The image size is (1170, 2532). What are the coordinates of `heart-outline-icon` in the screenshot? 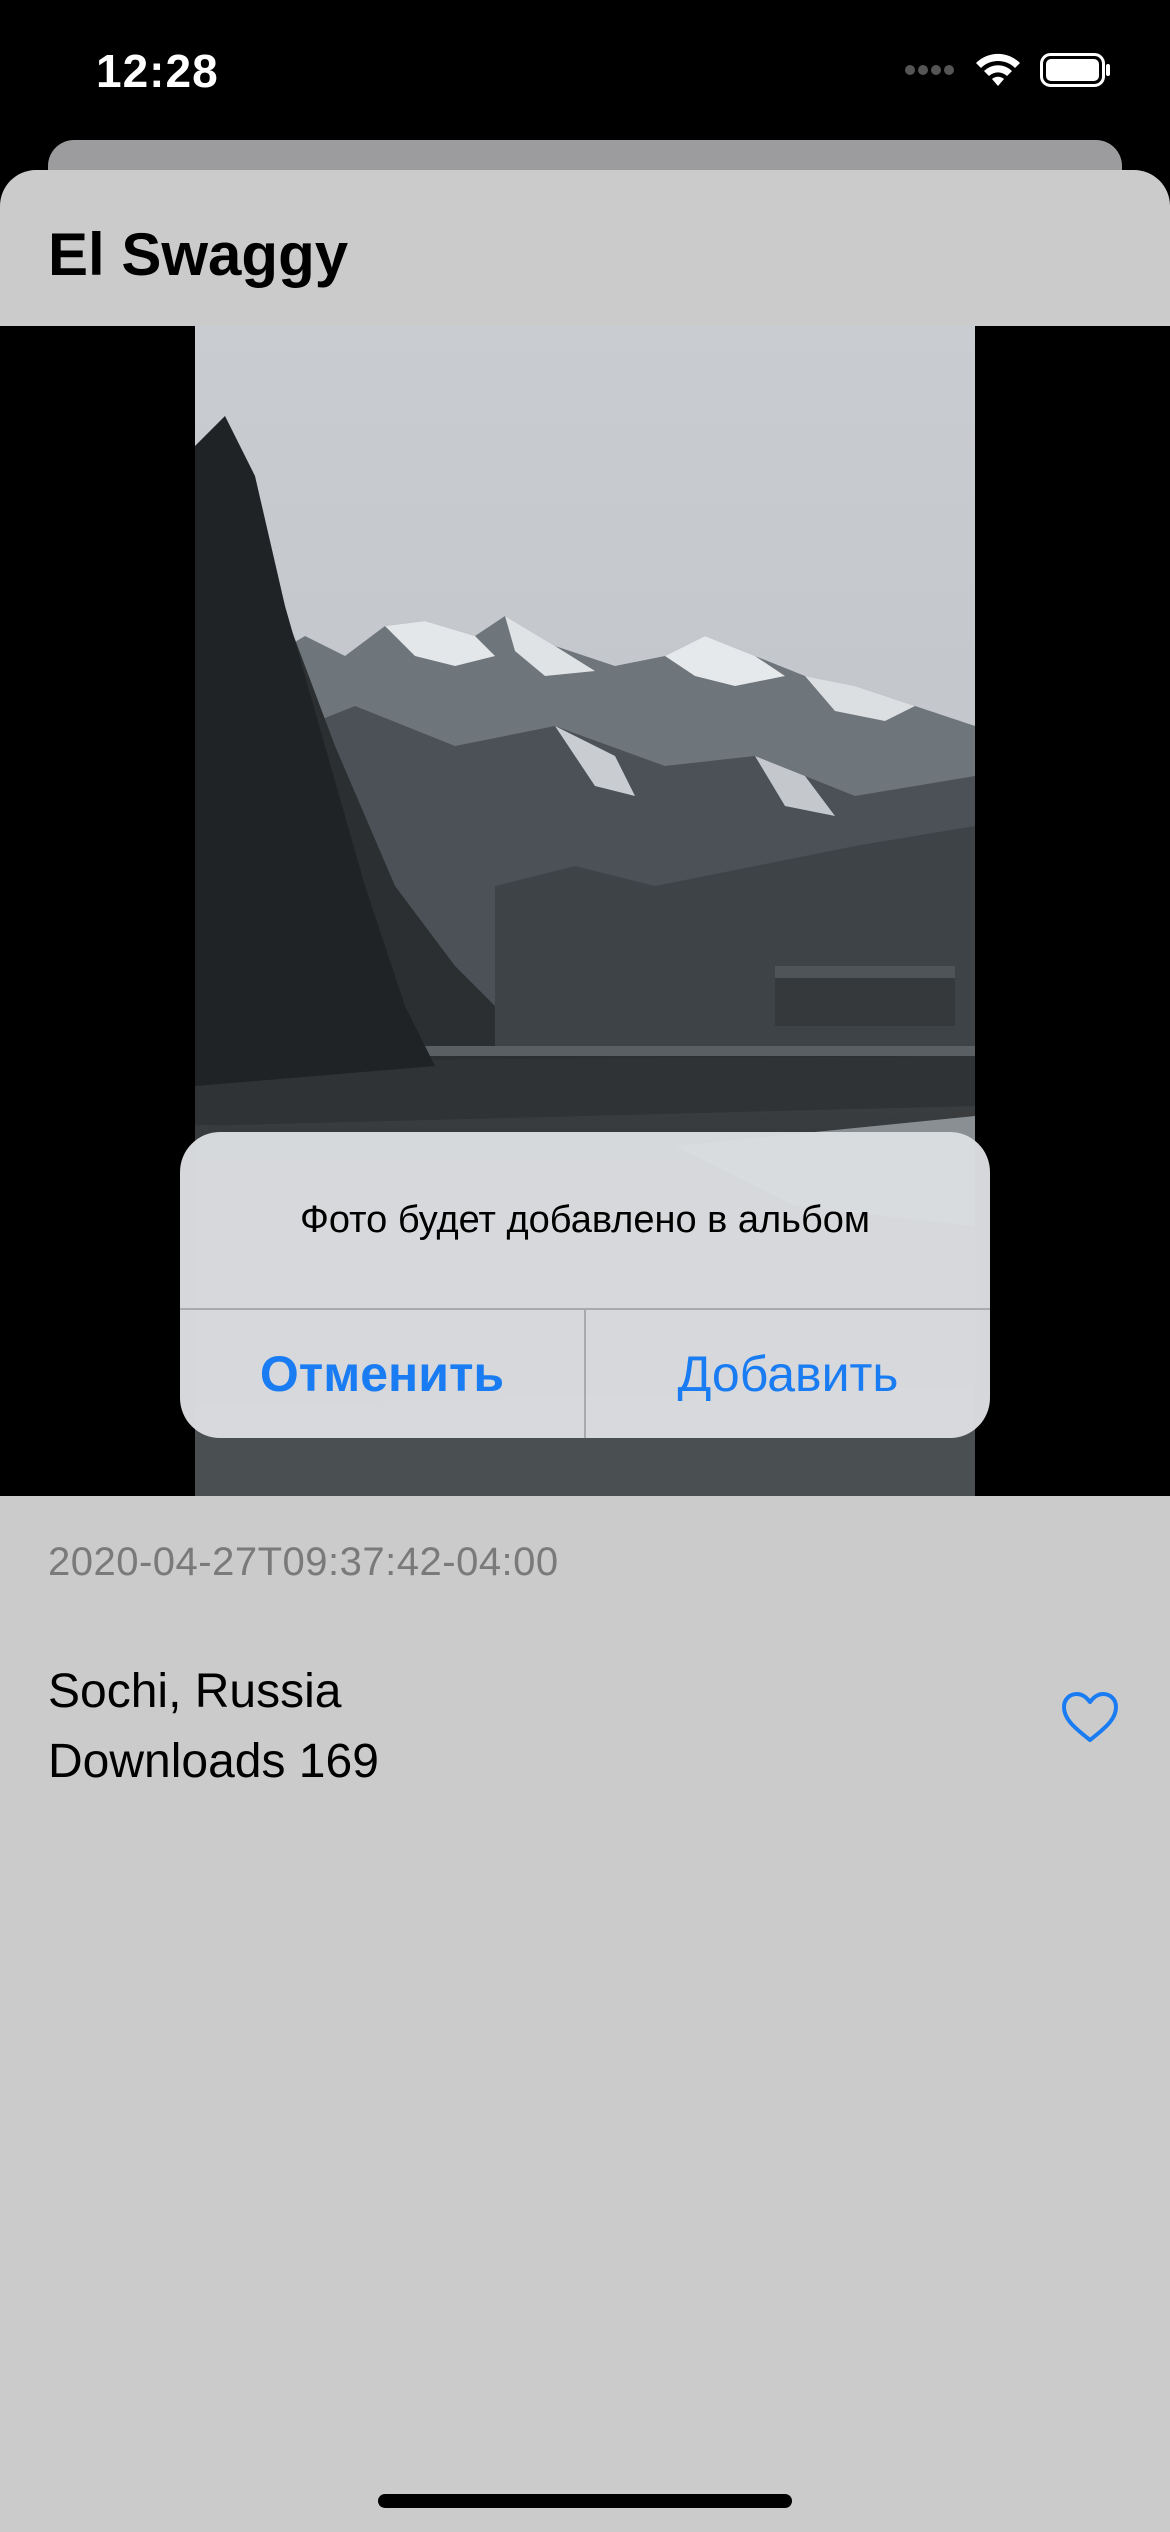 It's located at (1090, 1717).